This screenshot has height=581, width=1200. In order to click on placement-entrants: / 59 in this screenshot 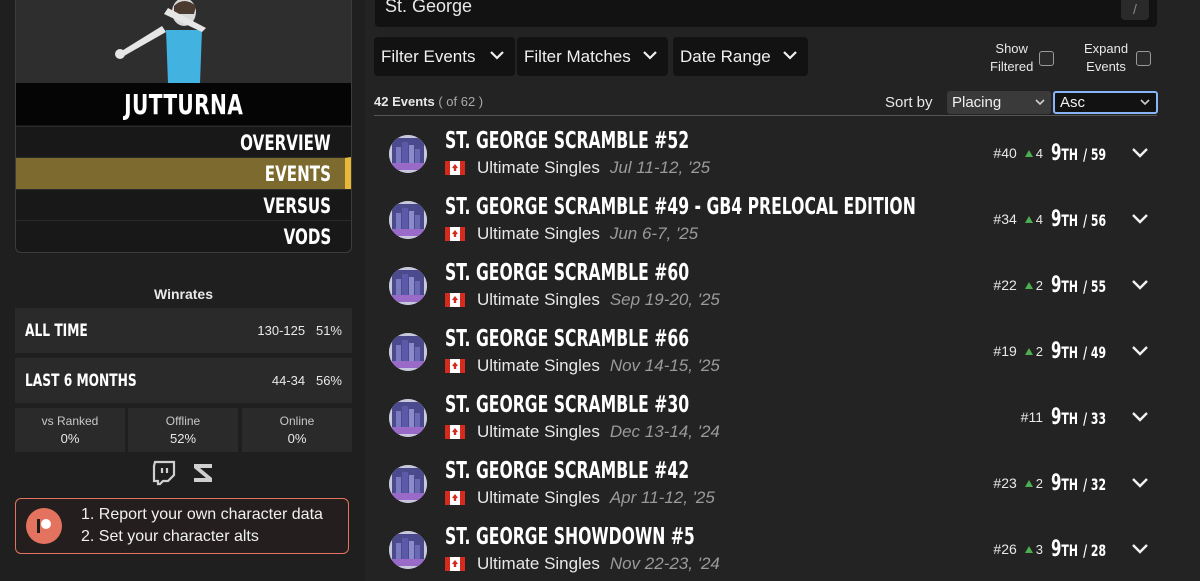, I will do `click(1095, 154)`.